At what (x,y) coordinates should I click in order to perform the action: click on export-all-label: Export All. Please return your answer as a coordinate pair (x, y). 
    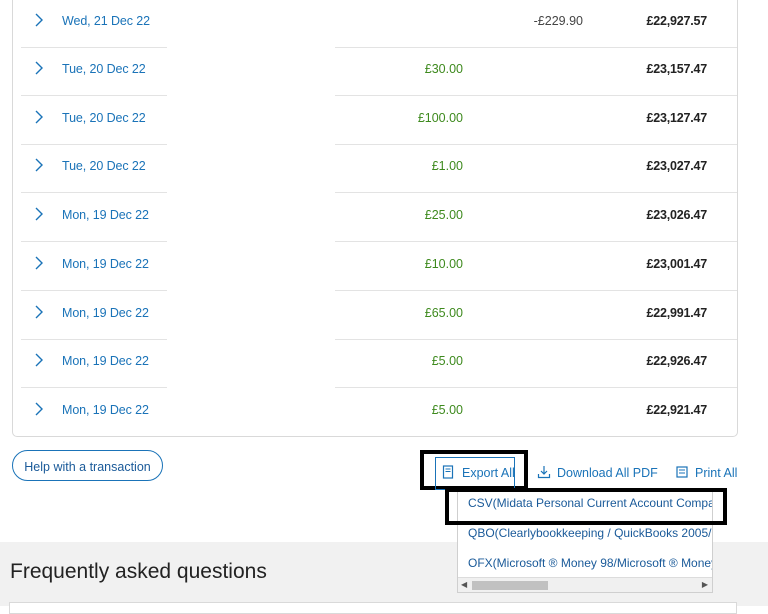
    Looking at the image, I should click on (488, 473).